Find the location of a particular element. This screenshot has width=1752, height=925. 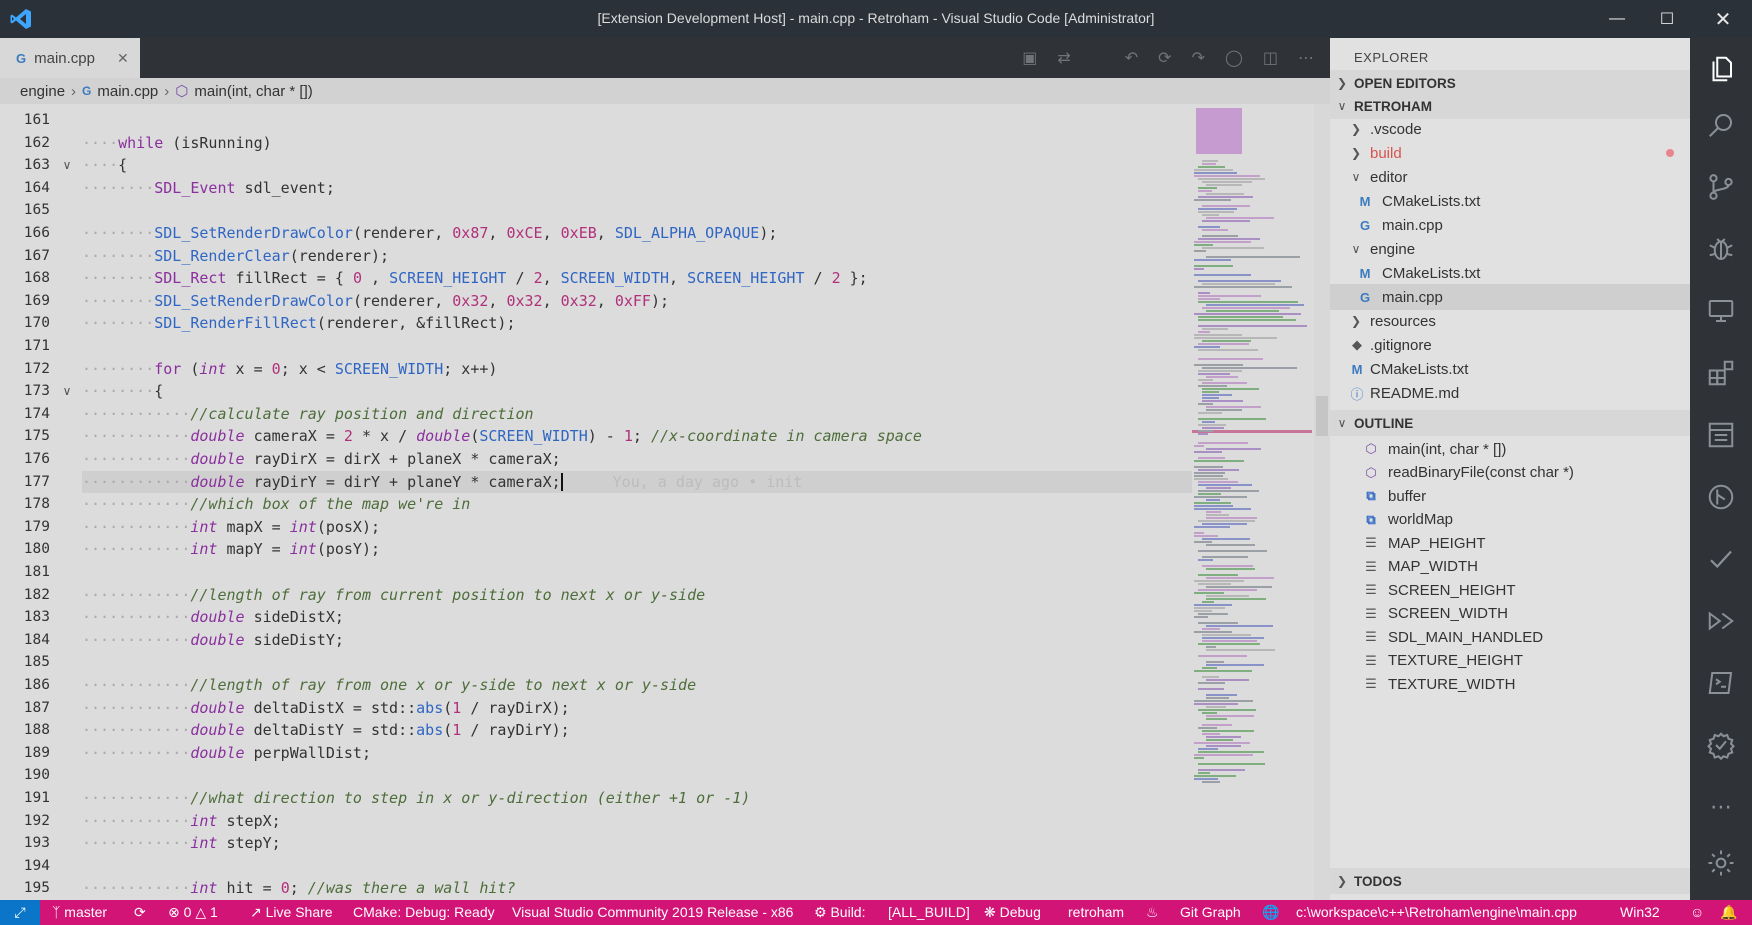

code-line: ····{ is located at coordinates (637, 165).